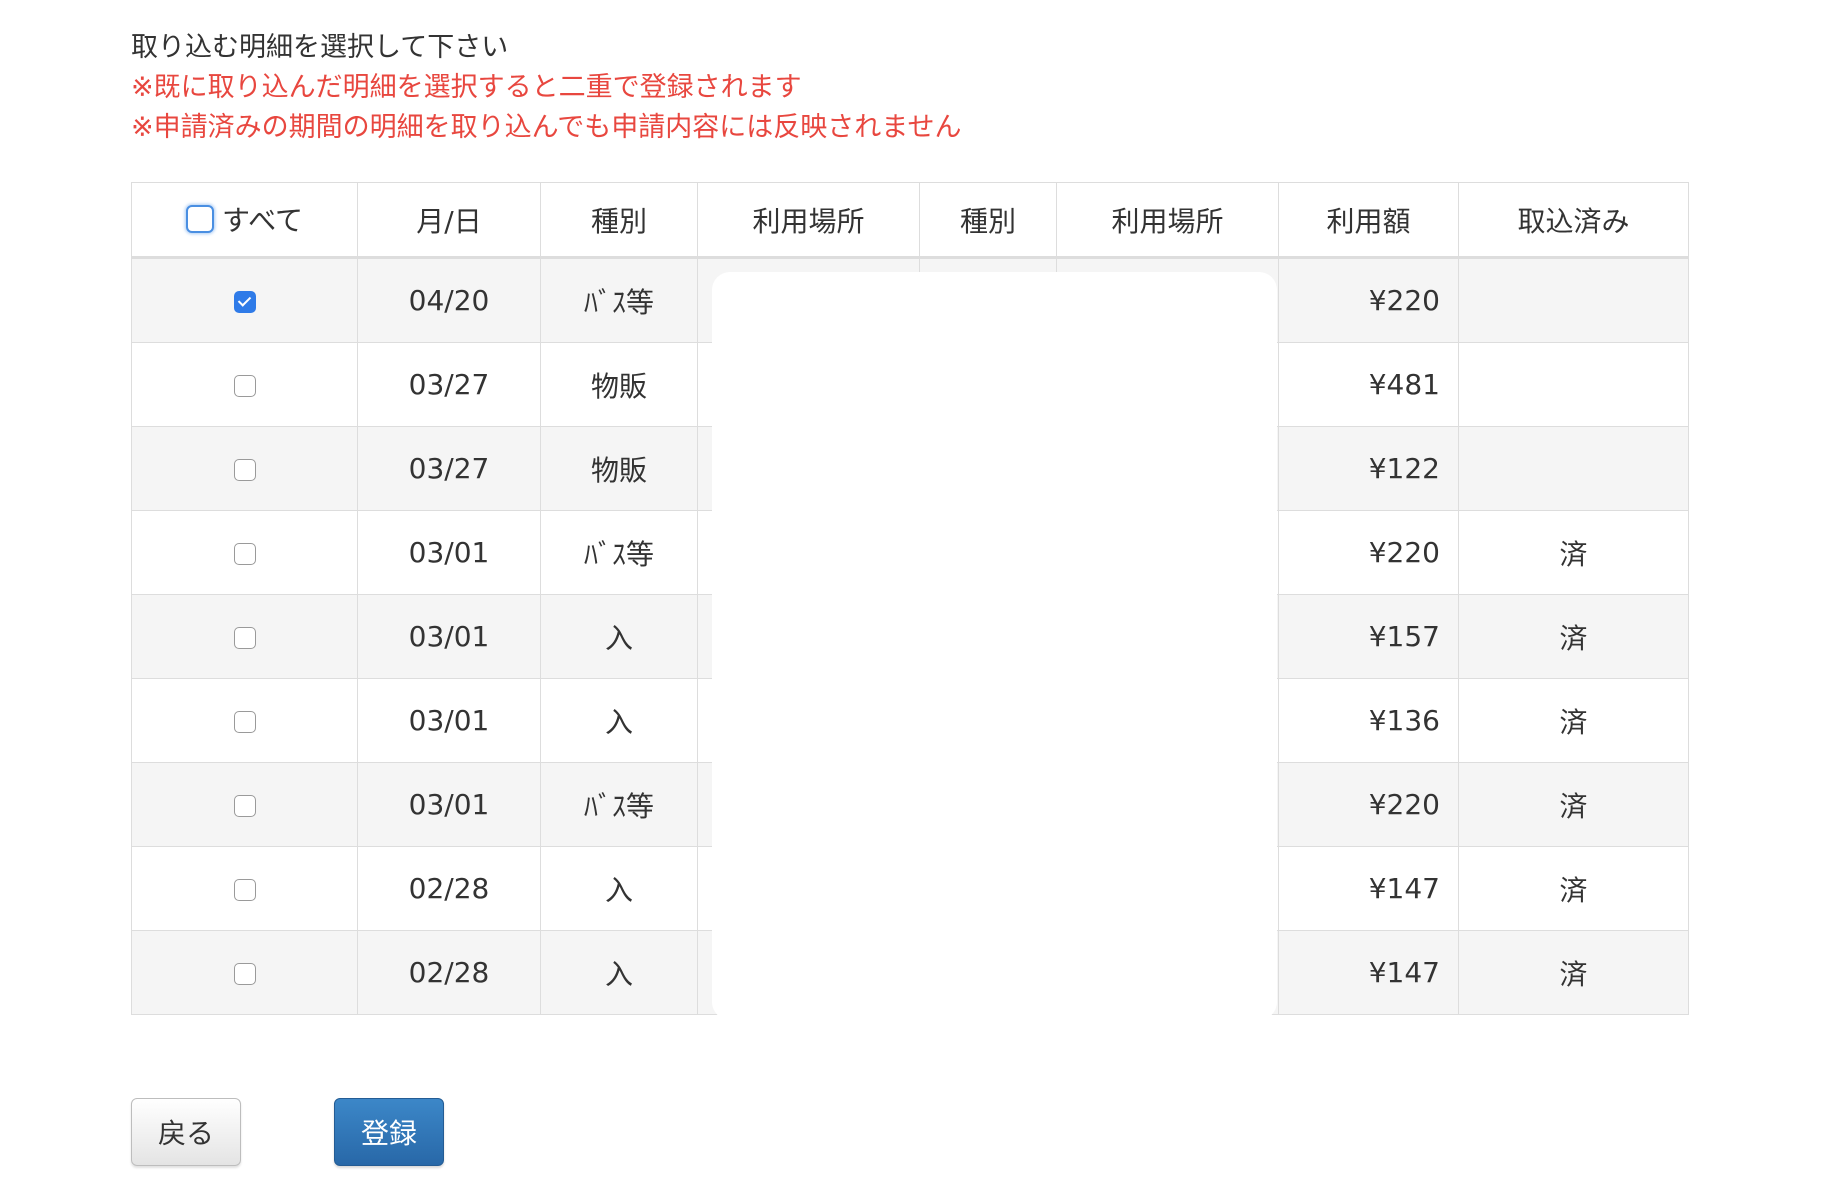 This screenshot has height=1178, width=1828. Describe the element at coordinates (988, 220) in the screenshot. I see `category-2-column-header: 種別` at that location.